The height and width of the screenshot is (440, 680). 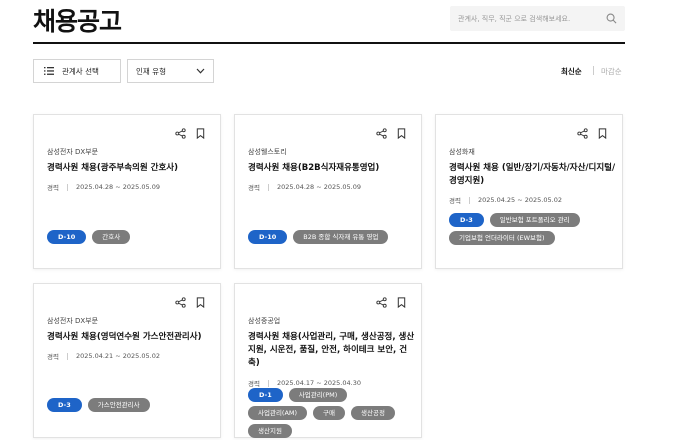 I want to click on tag-list: D-10 간호사, so click(x=128, y=237).